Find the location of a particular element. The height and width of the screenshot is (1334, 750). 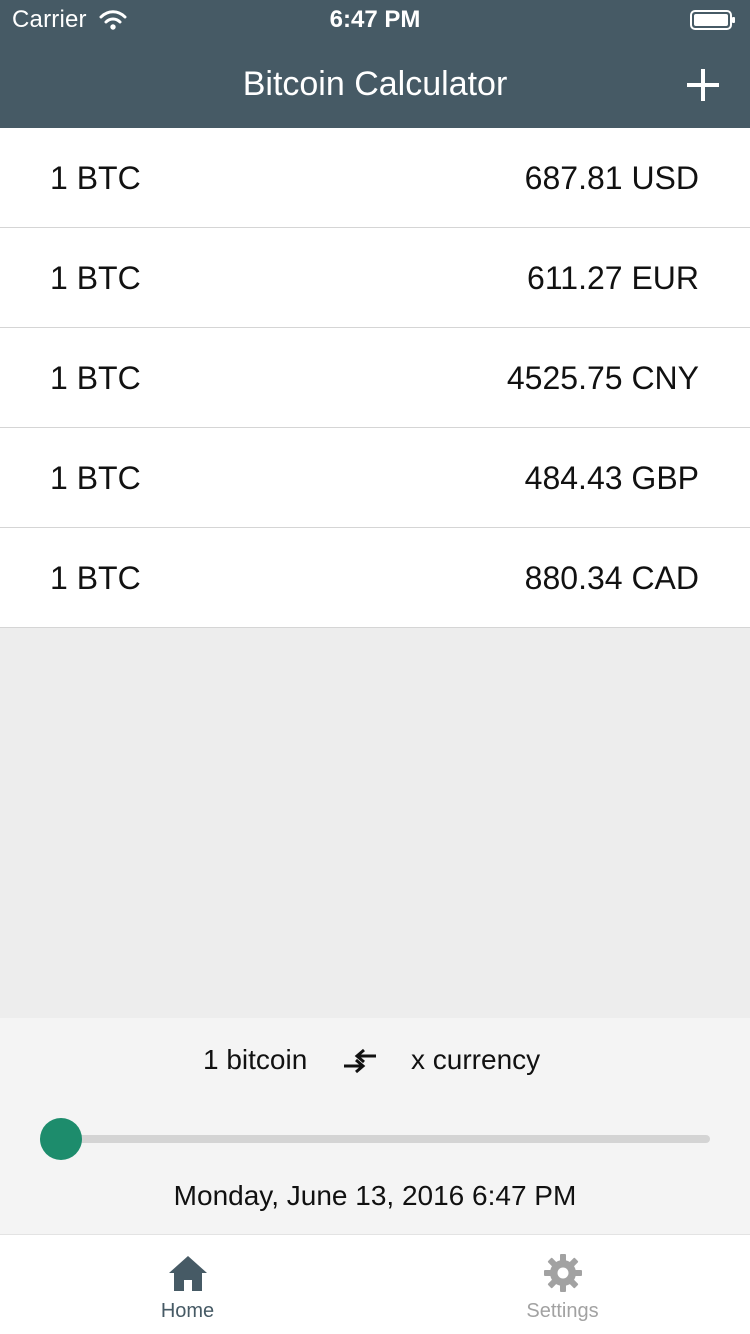

swap-arrows-icon is located at coordinates (360, 1061).